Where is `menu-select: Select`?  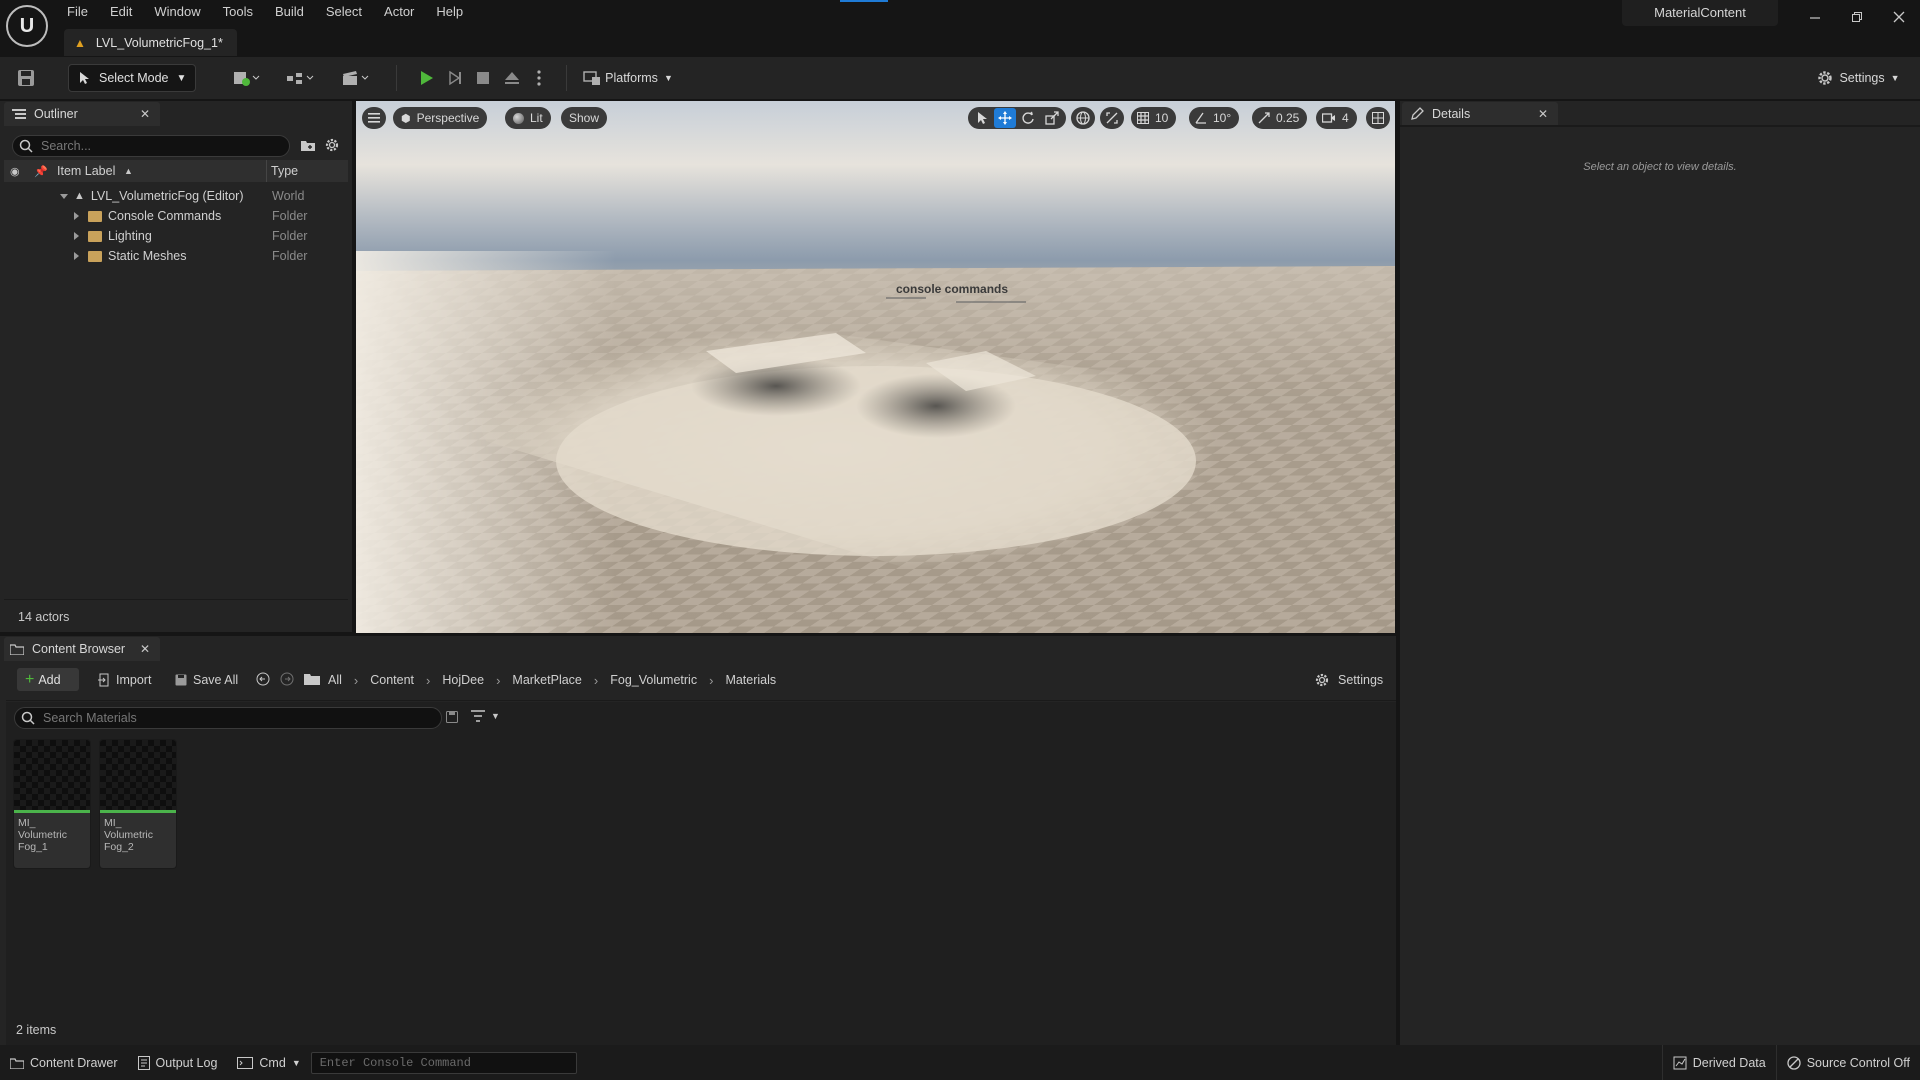
menu-select: Select is located at coordinates (344, 12).